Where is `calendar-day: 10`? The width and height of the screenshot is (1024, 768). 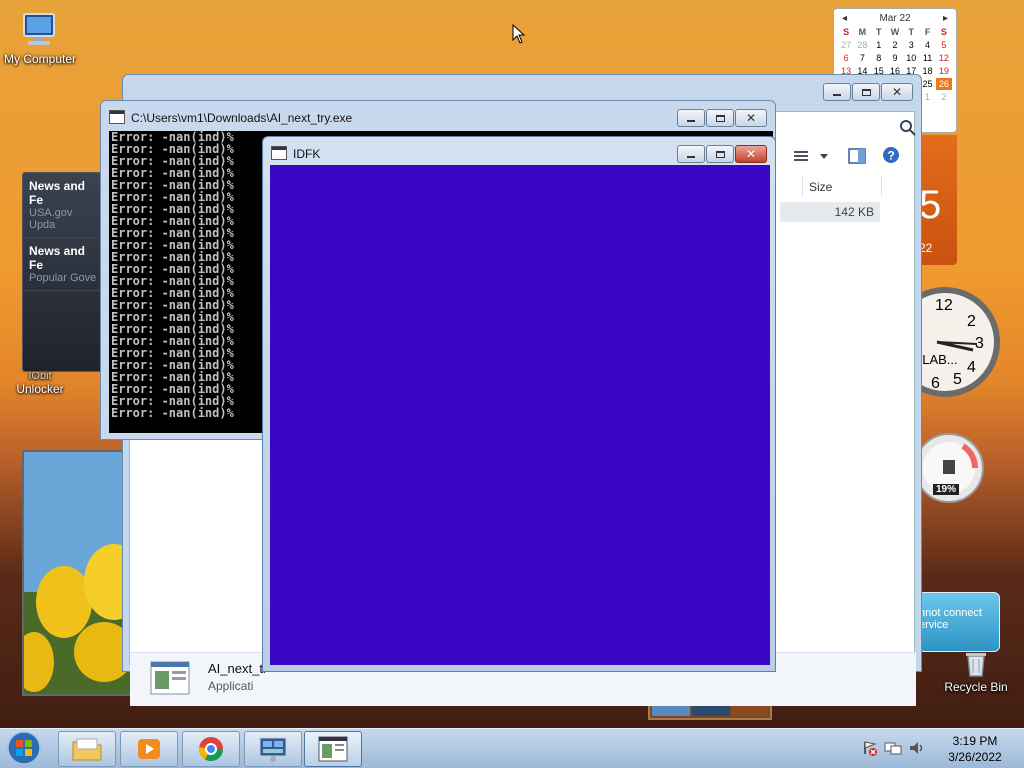
calendar-day: 10 is located at coordinates (911, 58).